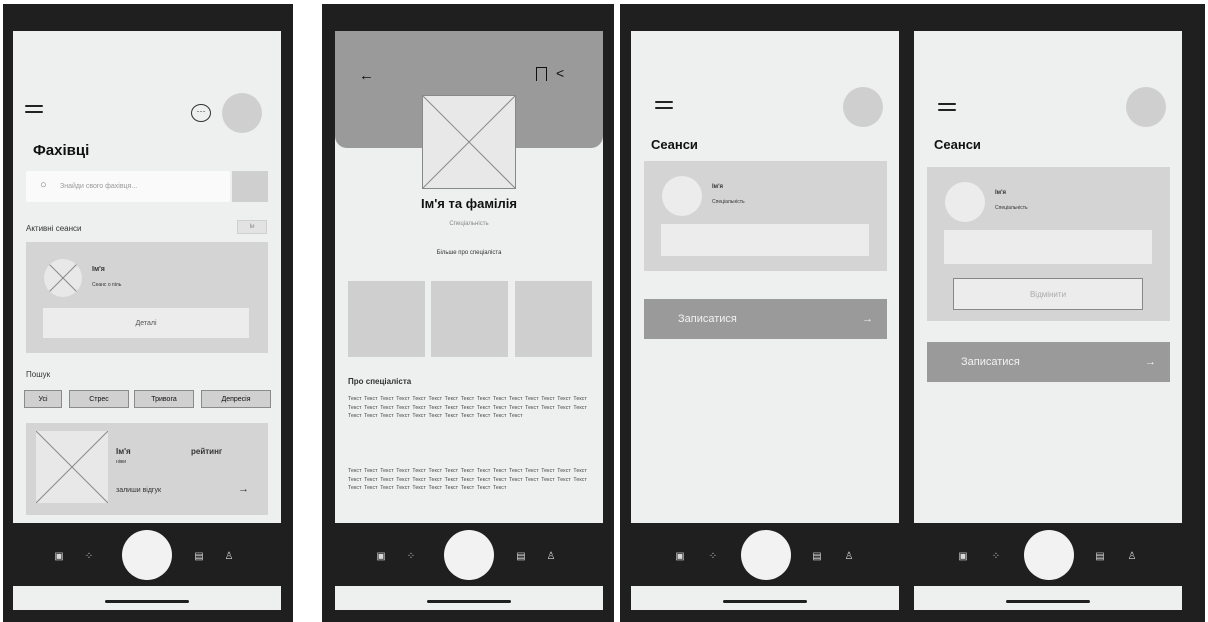 This screenshot has width=1208, height=622. Describe the element at coordinates (252, 227) in the screenshot. I see `see-all-button: Іи` at that location.